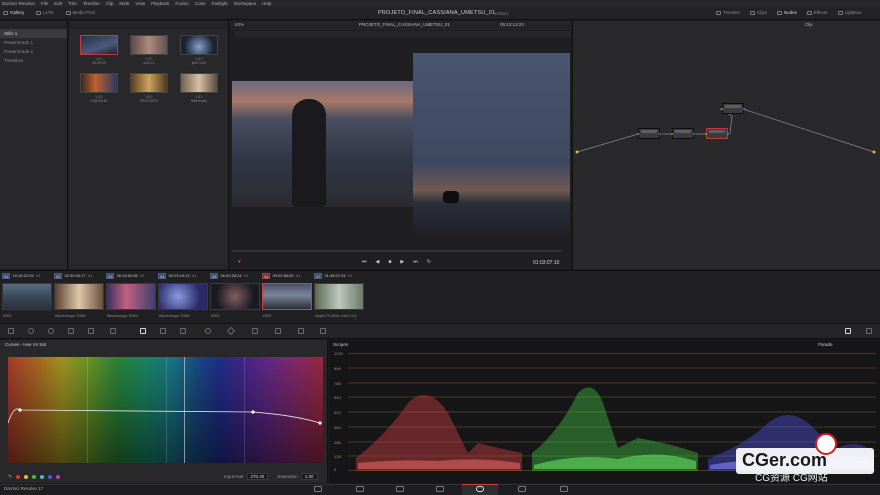 This screenshot has height=495, width=880. What do you see at coordinates (21, 275) in the screenshot?
I see `clip-header: 01 19:15:22:25 V1` at bounding box center [21, 275].